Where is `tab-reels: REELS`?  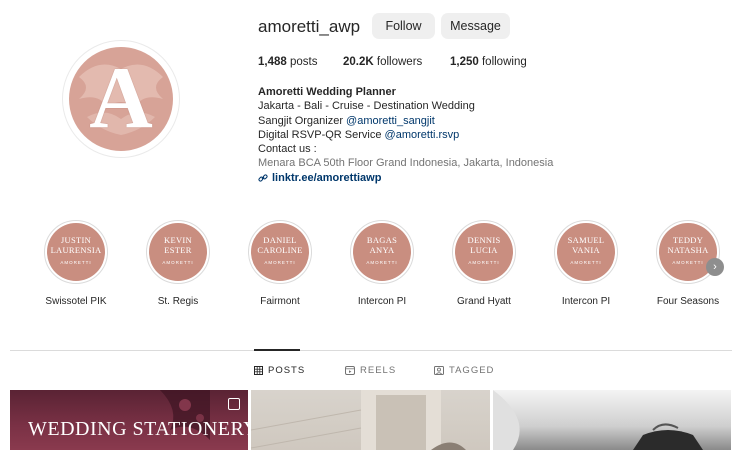 tab-reels: REELS is located at coordinates (370, 370).